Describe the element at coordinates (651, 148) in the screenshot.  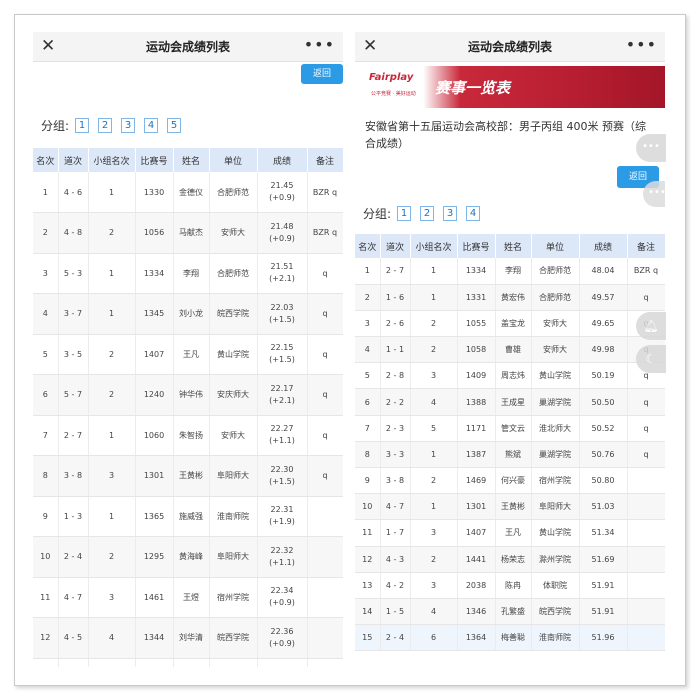
I see `side-more-button: •••` at that location.